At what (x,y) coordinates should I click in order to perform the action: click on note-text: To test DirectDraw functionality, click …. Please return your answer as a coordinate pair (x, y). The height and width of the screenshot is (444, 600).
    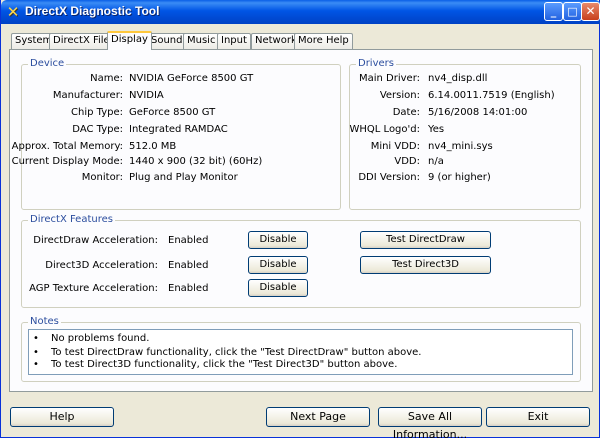
    Looking at the image, I should click on (236, 352).